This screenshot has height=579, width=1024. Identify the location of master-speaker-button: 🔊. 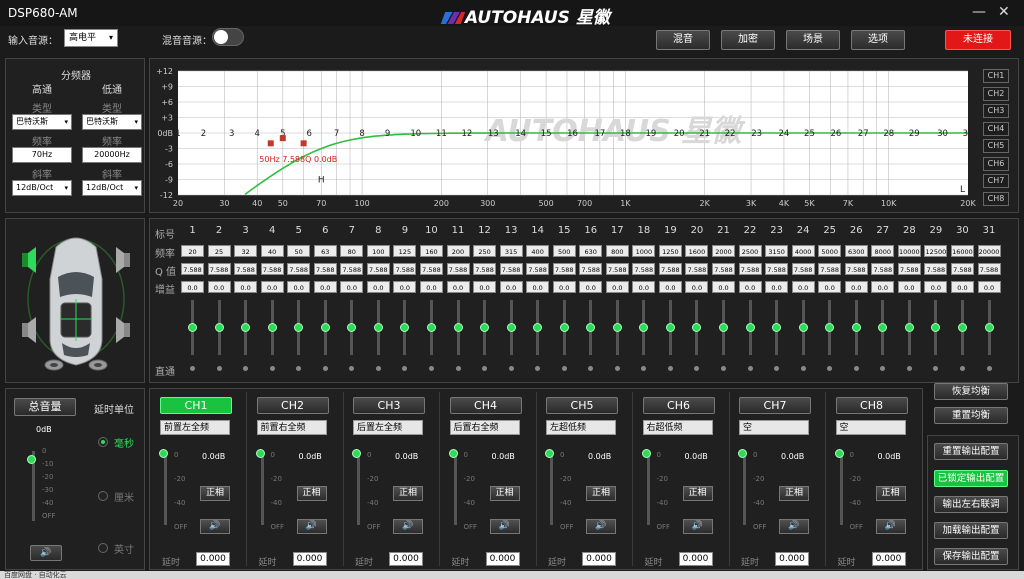
(46, 553).